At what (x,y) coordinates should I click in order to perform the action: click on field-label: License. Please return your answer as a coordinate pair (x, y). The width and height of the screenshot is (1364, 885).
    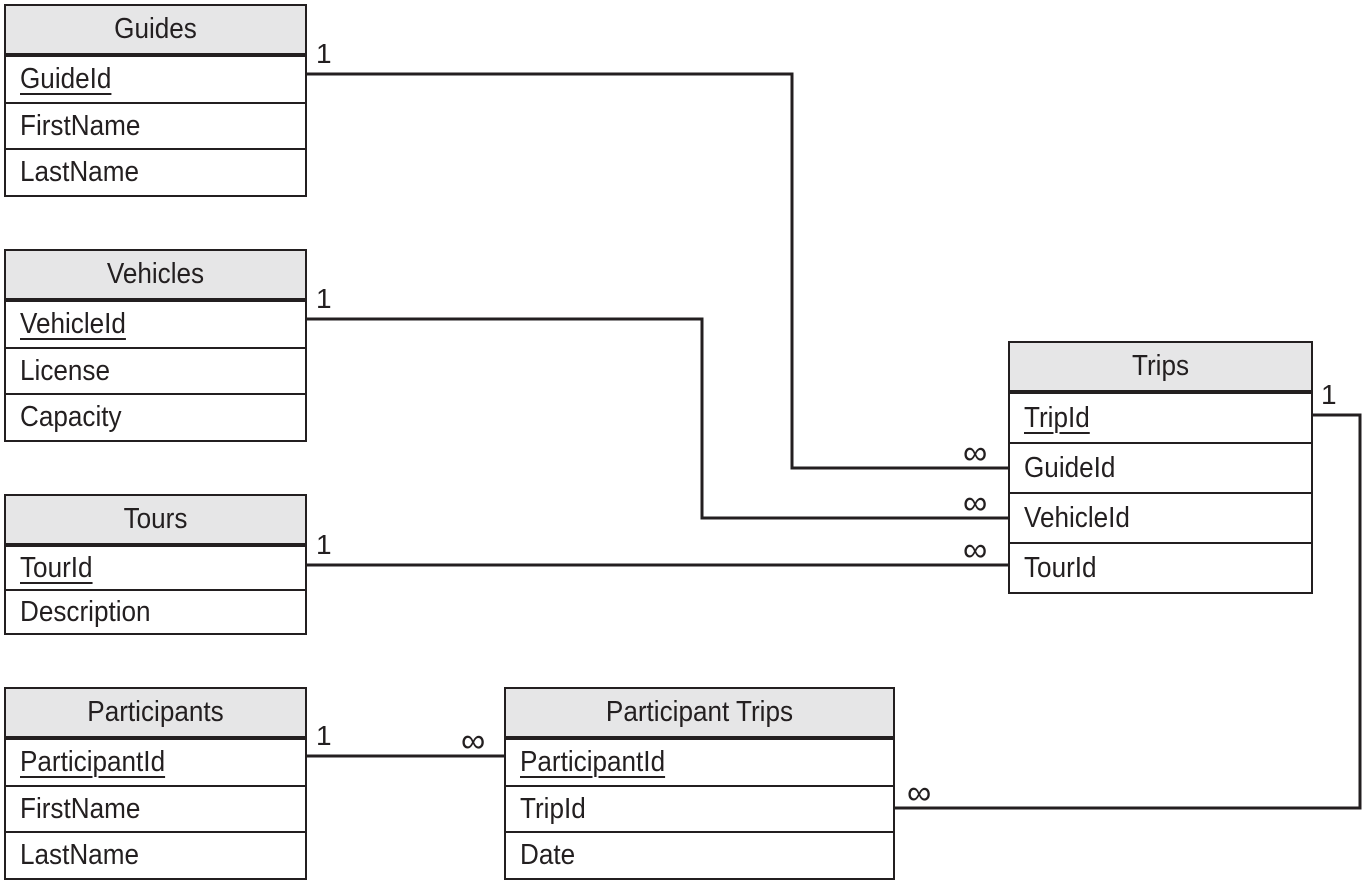
    Looking at the image, I should click on (65, 370).